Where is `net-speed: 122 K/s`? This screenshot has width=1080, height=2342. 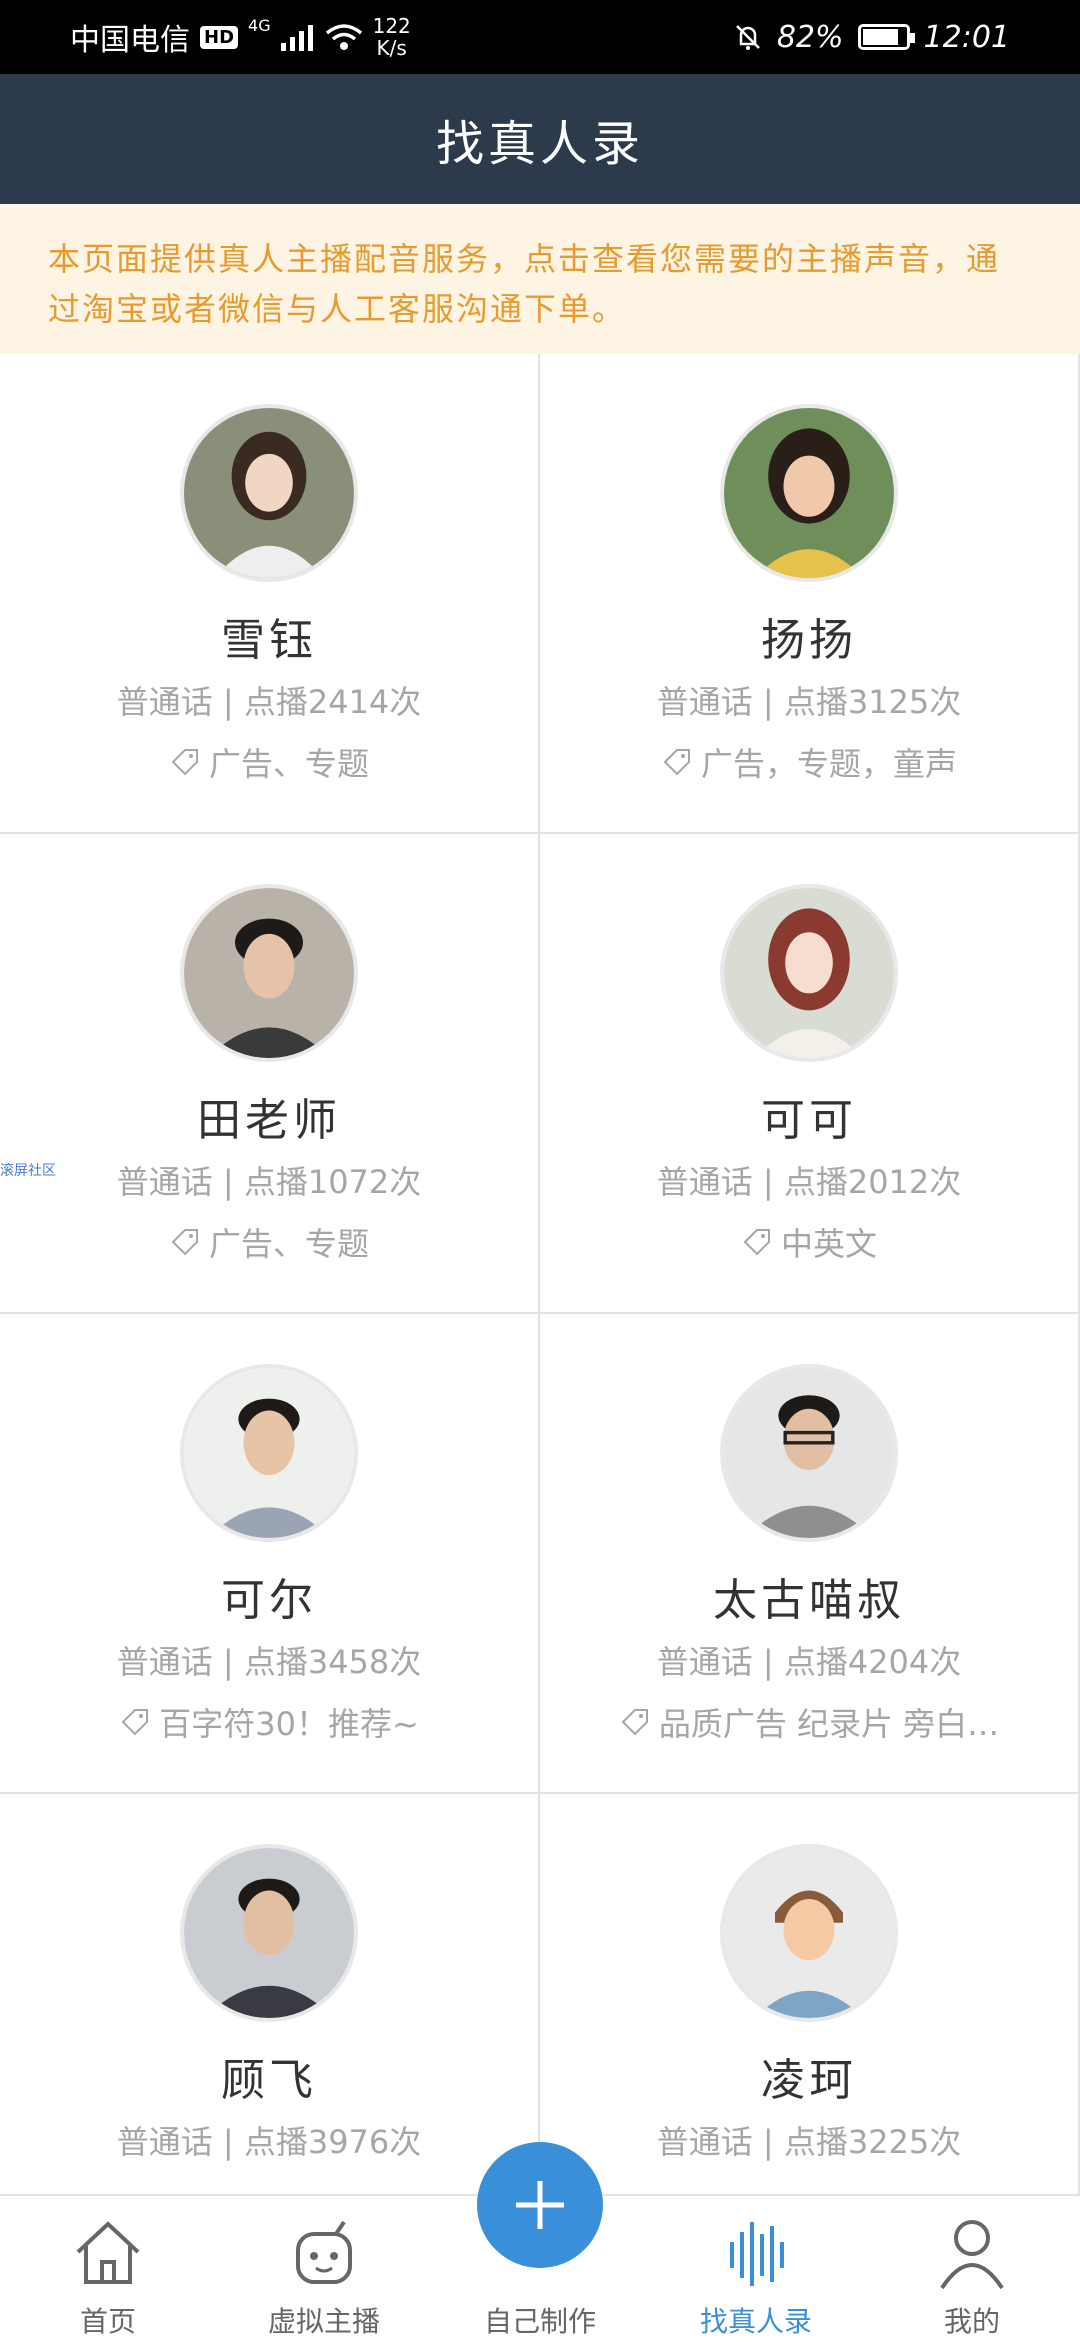 net-speed: 122 K/s is located at coordinates (392, 37).